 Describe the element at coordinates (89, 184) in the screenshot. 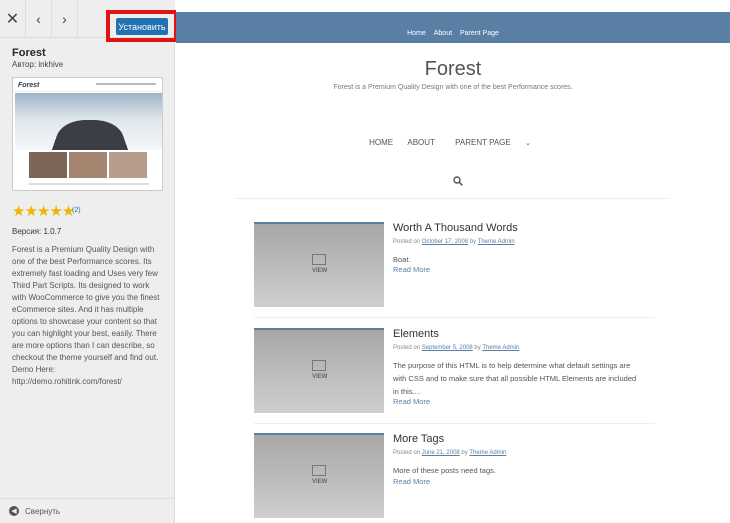

I see `screenshot-lines` at that location.